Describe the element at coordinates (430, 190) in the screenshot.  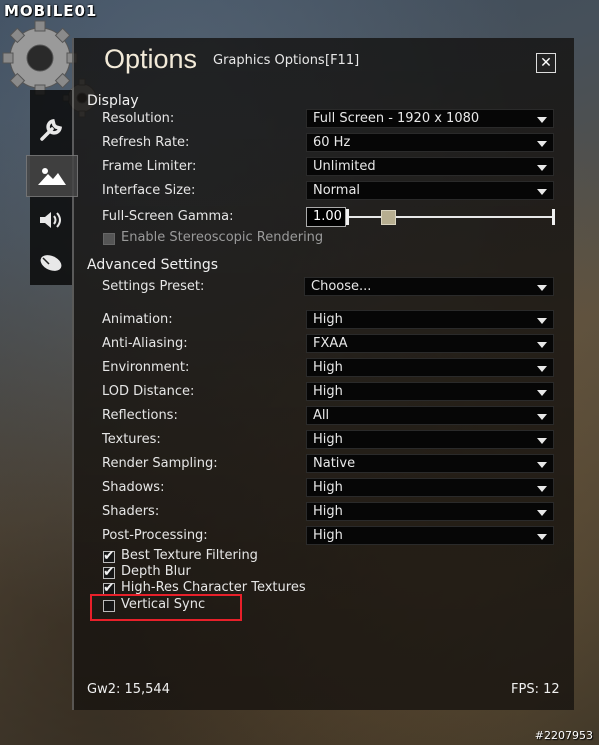
I see `interface-size-dropdown: Normal` at that location.